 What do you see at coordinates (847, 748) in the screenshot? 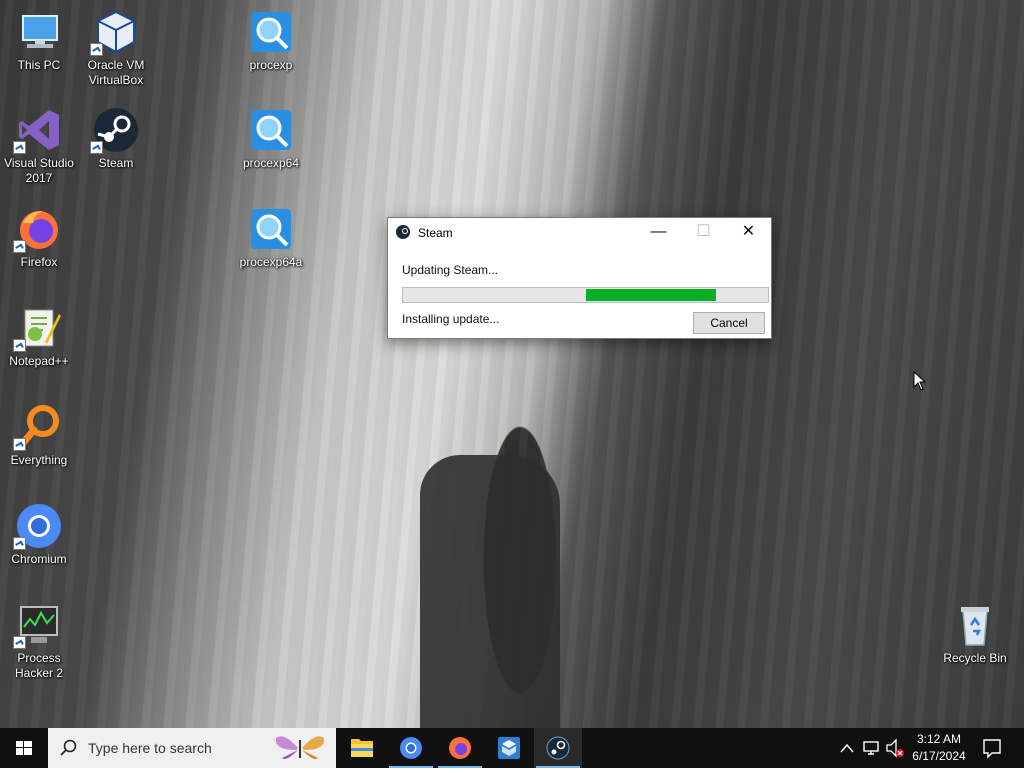
I see `show-hidden-icons-chevron-icon` at bounding box center [847, 748].